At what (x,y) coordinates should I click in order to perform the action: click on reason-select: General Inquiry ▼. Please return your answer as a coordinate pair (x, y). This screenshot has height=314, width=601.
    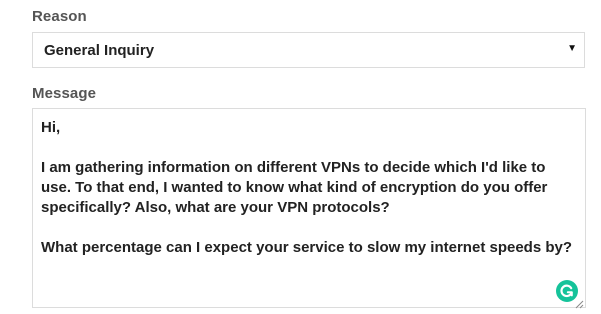
    Looking at the image, I should click on (308, 50).